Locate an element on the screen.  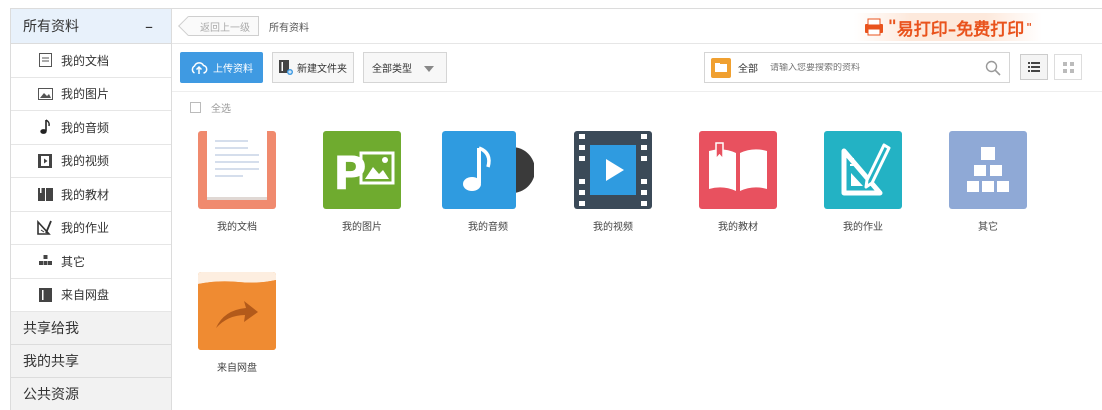
tile-label: 我的视频 is located at coordinates (613, 227).